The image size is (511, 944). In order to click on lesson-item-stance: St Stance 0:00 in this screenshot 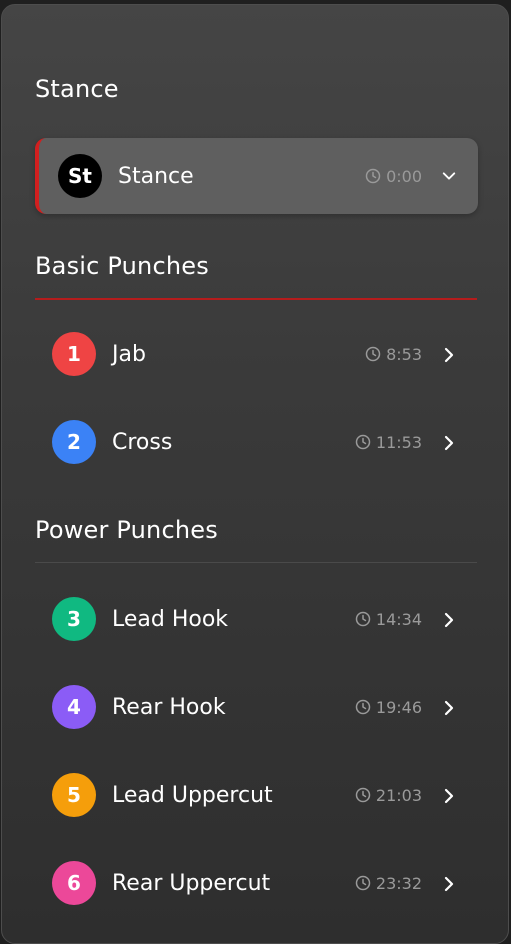, I will do `click(256, 176)`.